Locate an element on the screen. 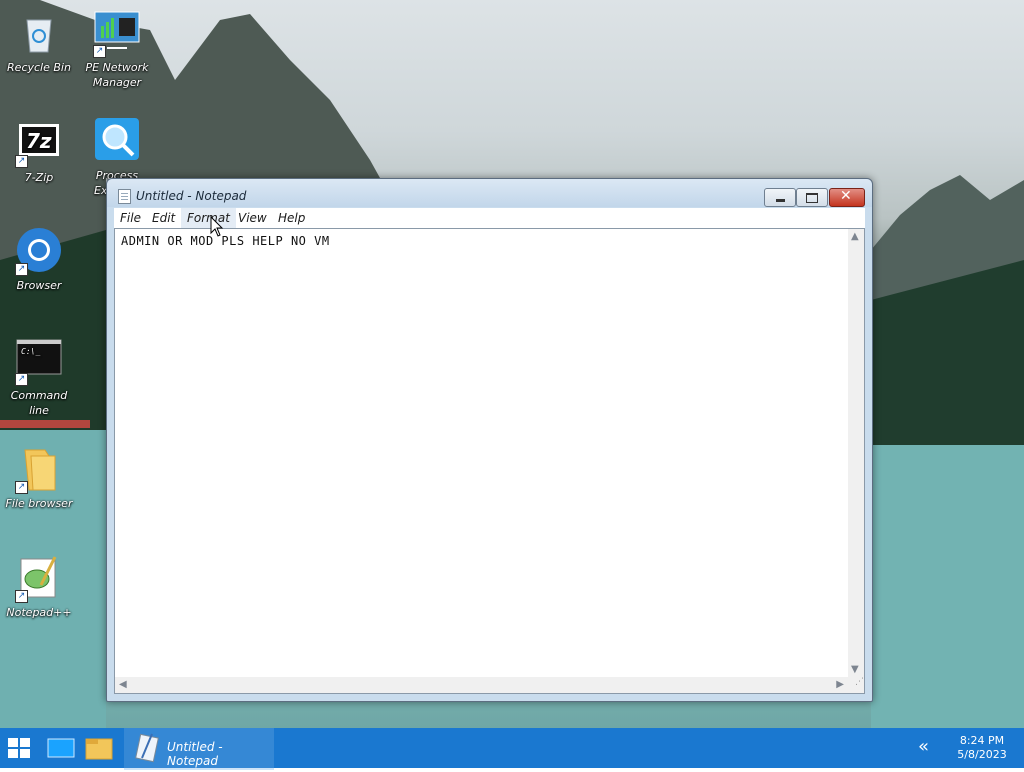 This screenshot has height=772, width=1024. close-icon: ✕ is located at coordinates (846, 196).